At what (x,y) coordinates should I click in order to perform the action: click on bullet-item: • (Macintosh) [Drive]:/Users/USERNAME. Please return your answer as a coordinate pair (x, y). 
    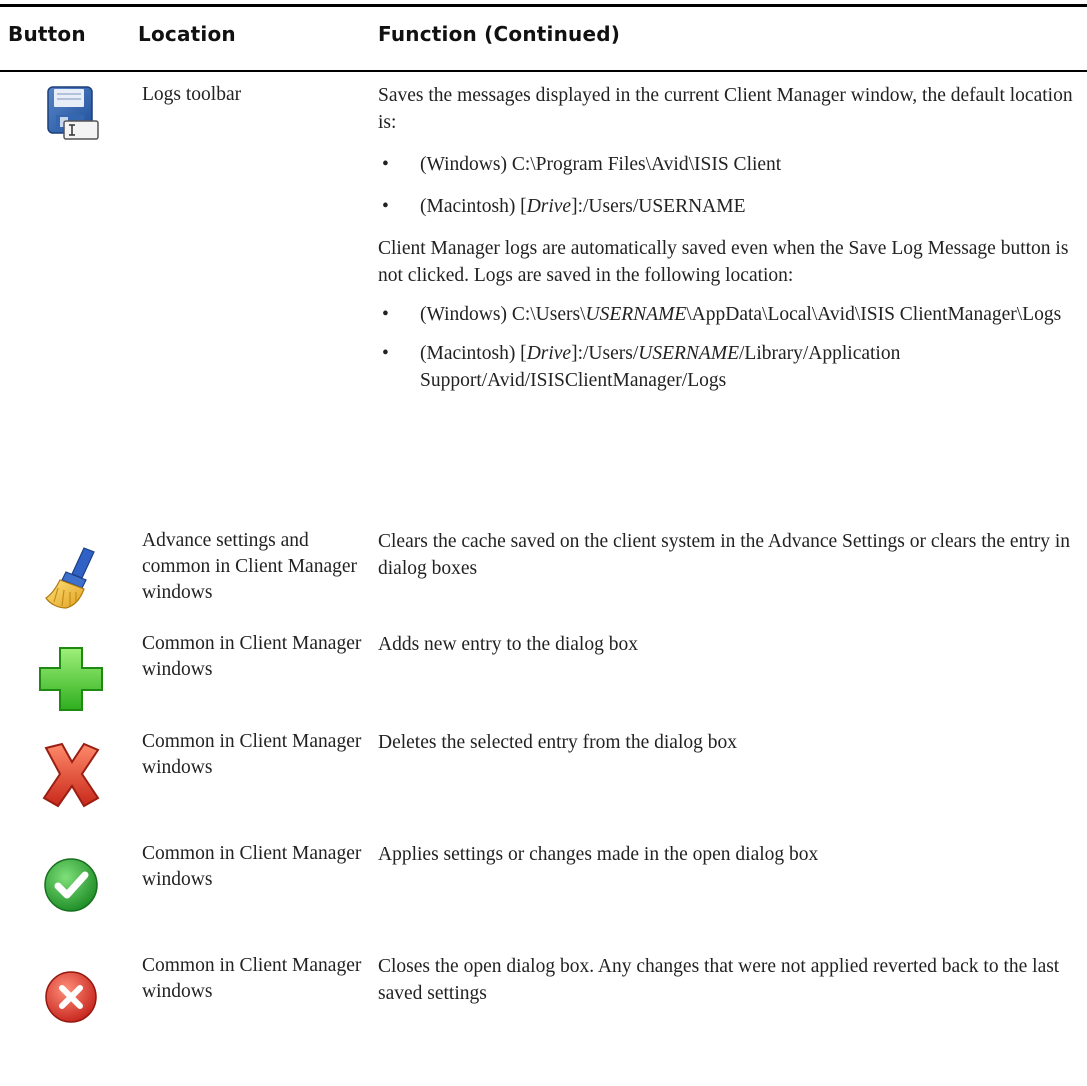
    Looking at the image, I should click on (564, 206).